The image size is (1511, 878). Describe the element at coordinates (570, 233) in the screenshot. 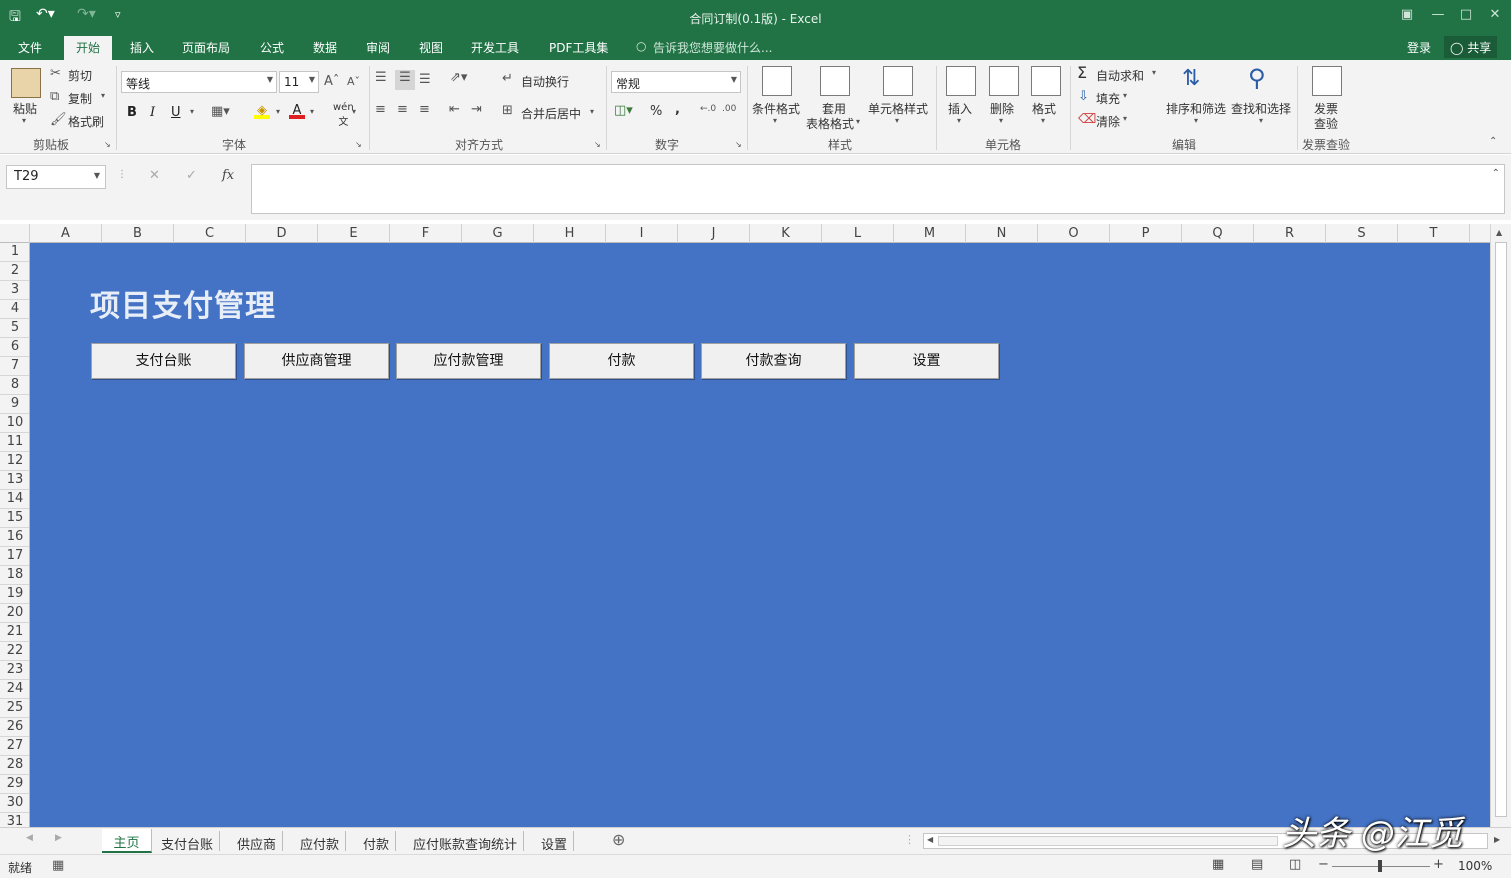

I see `column-header: H` at that location.